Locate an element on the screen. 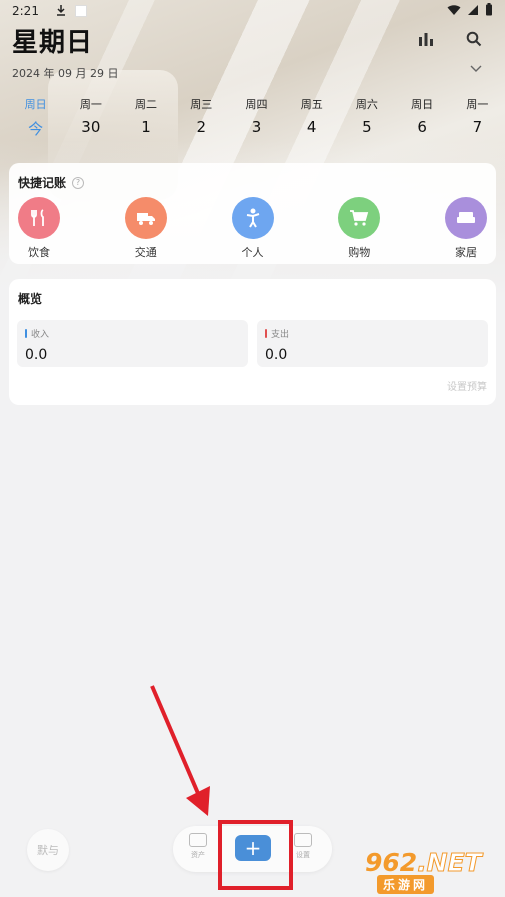 The image size is (505, 897). week-day: 周五 4 is located at coordinates (311, 117).